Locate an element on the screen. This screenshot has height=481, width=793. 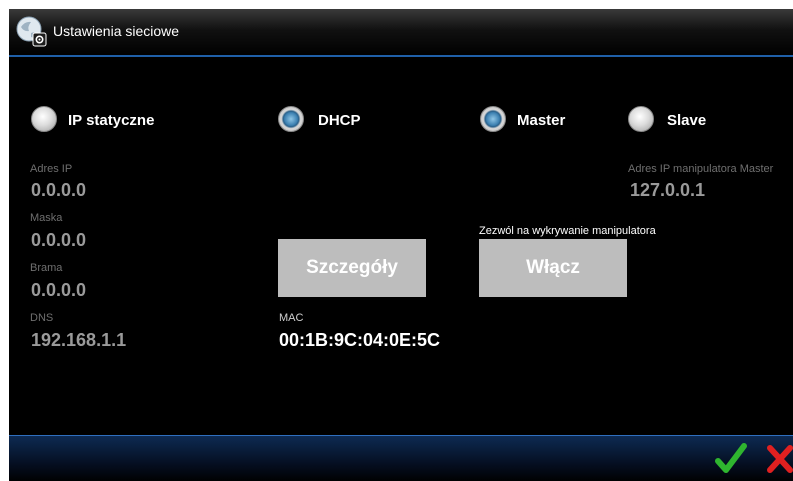
gateway-value: 0.0.0.0 is located at coordinates (59, 290).